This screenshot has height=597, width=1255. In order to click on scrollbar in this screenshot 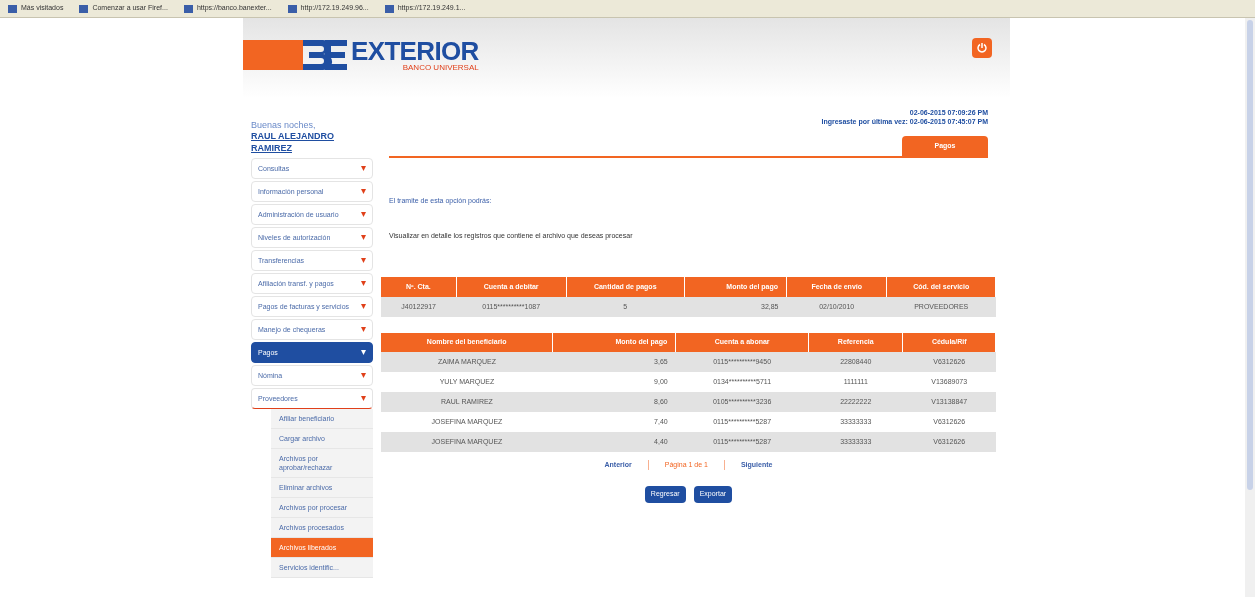, I will do `click(1250, 307)`.